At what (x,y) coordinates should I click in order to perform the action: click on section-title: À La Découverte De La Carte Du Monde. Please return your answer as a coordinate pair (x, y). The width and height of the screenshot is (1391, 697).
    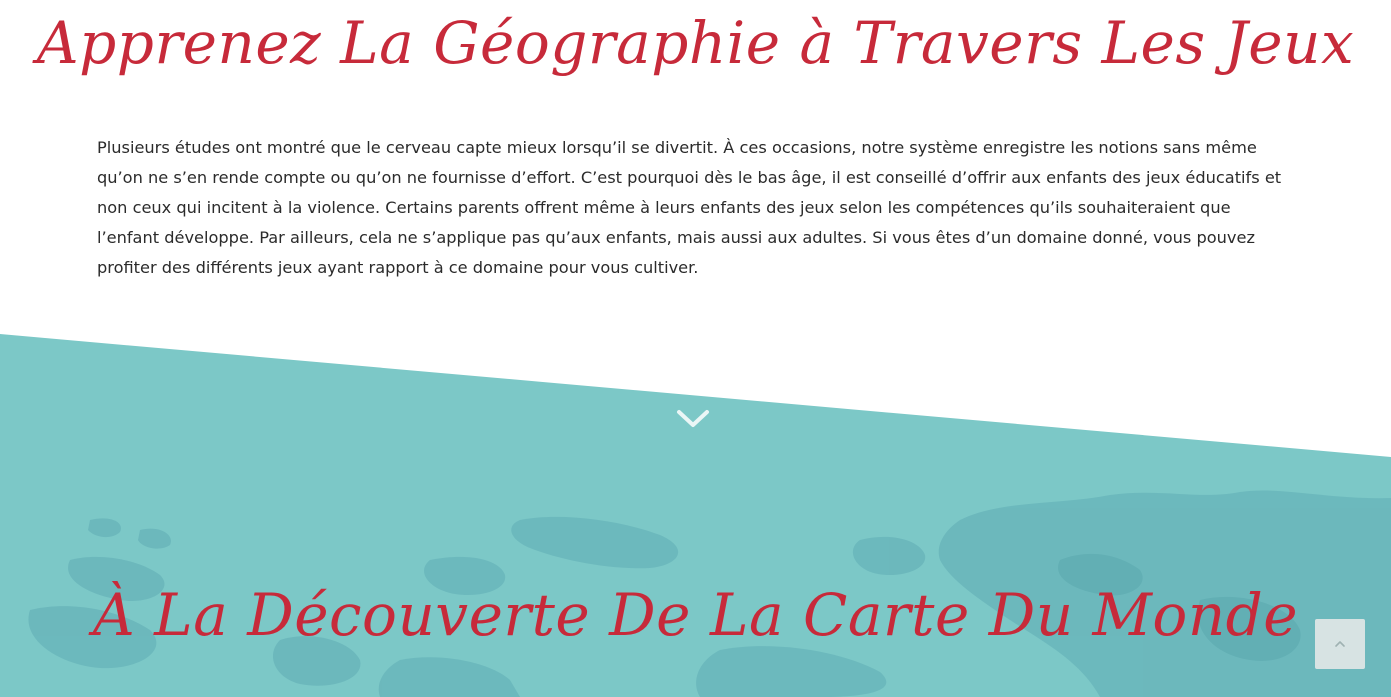
    Looking at the image, I should click on (695, 615).